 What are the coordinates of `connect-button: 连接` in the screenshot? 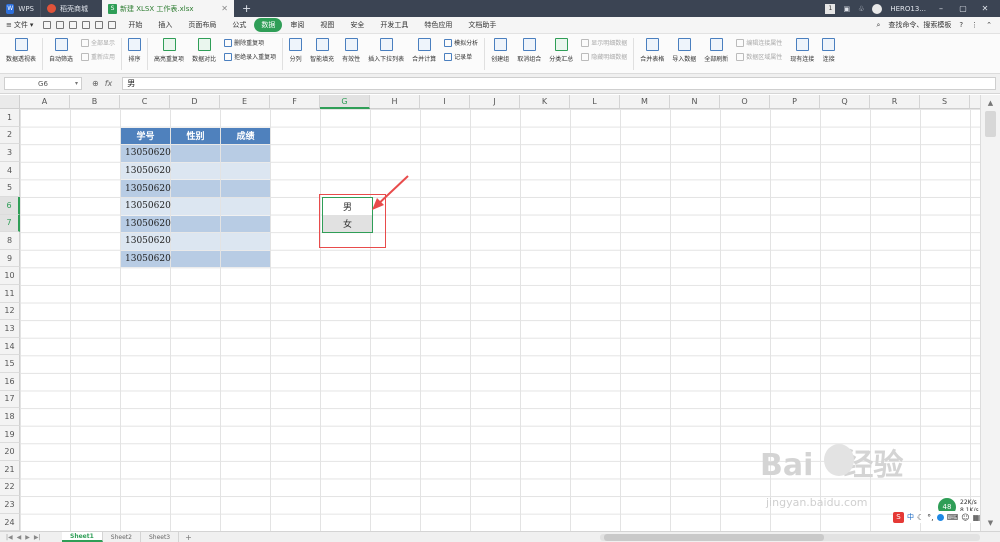 It's located at (828, 50).